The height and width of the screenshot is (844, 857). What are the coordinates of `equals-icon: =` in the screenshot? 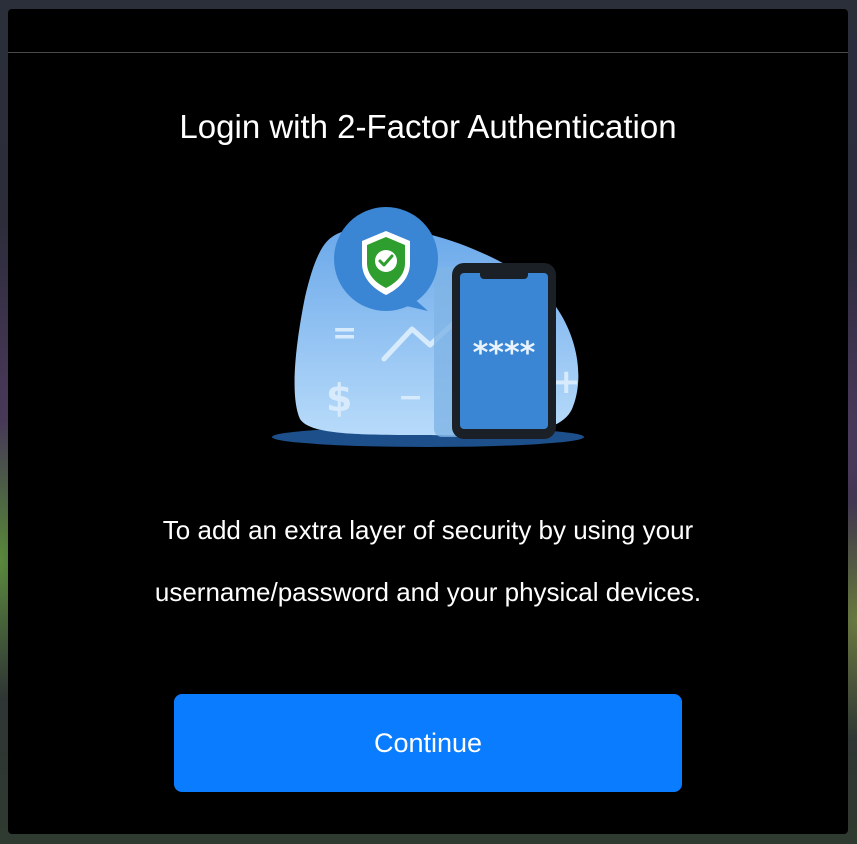 It's located at (344, 333).